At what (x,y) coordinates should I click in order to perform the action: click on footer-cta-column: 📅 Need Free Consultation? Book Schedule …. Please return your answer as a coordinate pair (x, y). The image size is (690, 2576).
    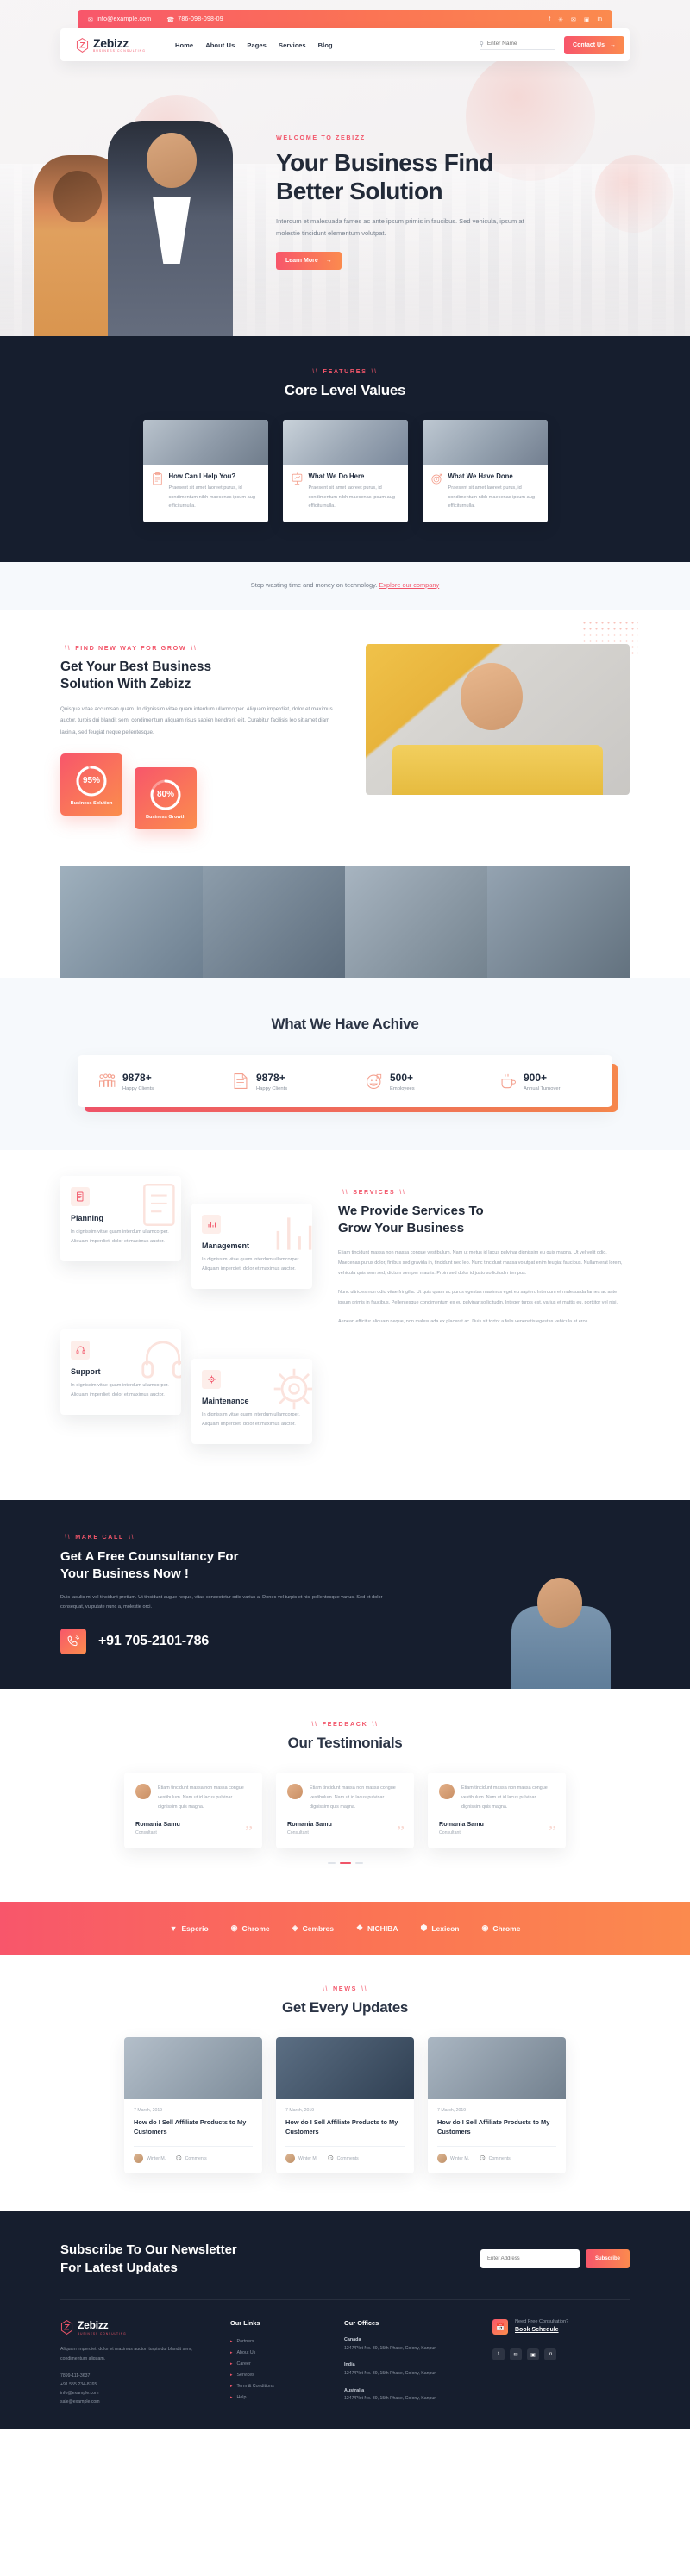
    Looking at the image, I should click on (557, 2364).